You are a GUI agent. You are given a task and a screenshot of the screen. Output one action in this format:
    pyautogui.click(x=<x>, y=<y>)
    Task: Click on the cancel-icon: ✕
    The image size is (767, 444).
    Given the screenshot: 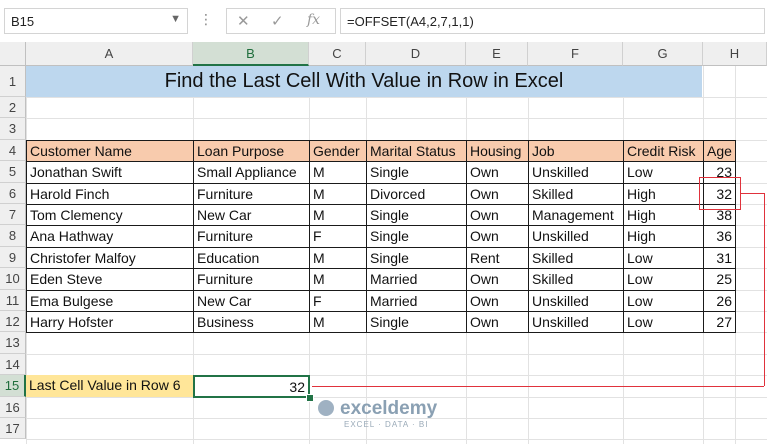 What is the action you would take?
    pyautogui.click(x=243, y=21)
    